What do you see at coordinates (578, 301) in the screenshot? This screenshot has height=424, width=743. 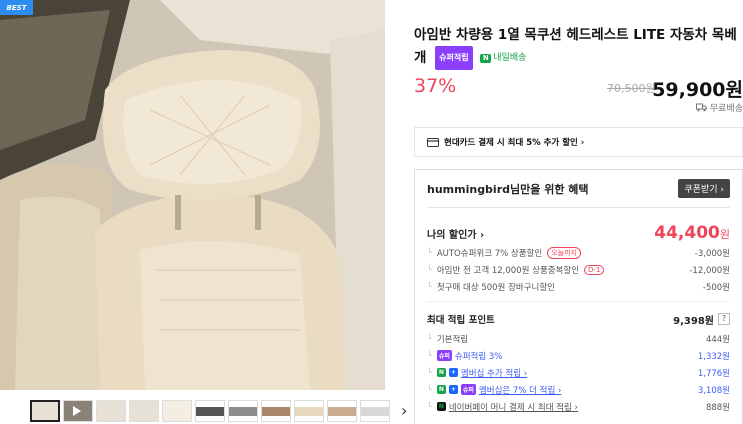 I see `divider` at bounding box center [578, 301].